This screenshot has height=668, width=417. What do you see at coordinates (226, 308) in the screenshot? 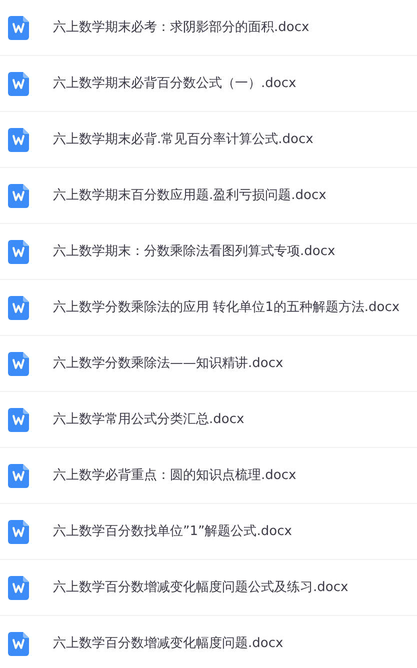
I see `file-name: 六上数学分数乘除法的应用 转化单位1的五种解题方法.docx` at bounding box center [226, 308].